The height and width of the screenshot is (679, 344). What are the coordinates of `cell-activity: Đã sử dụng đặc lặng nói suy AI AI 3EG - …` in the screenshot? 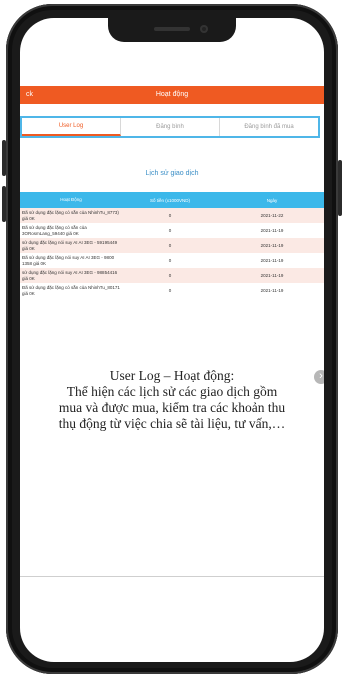 It's located at (68, 260).